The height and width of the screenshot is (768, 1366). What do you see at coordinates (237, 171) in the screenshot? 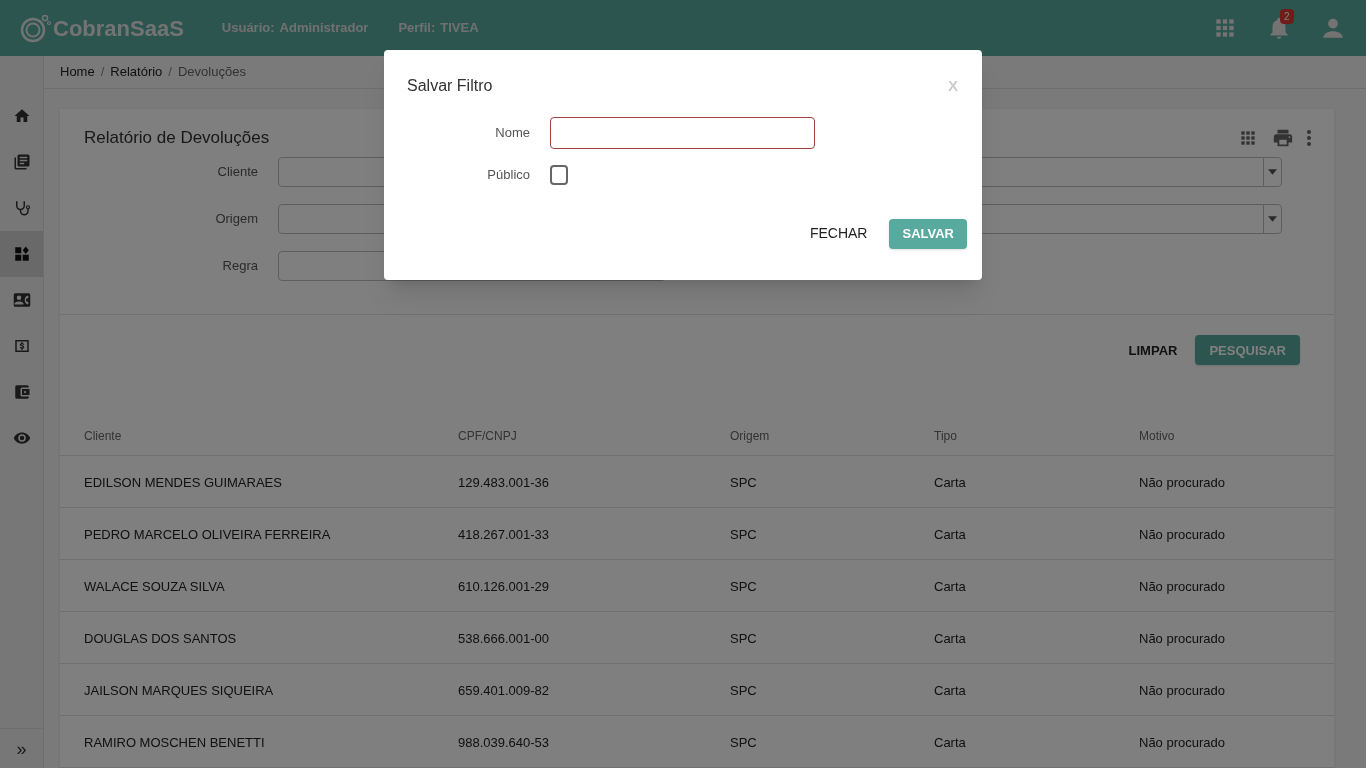
I see `filter-label: Cliente` at bounding box center [237, 171].